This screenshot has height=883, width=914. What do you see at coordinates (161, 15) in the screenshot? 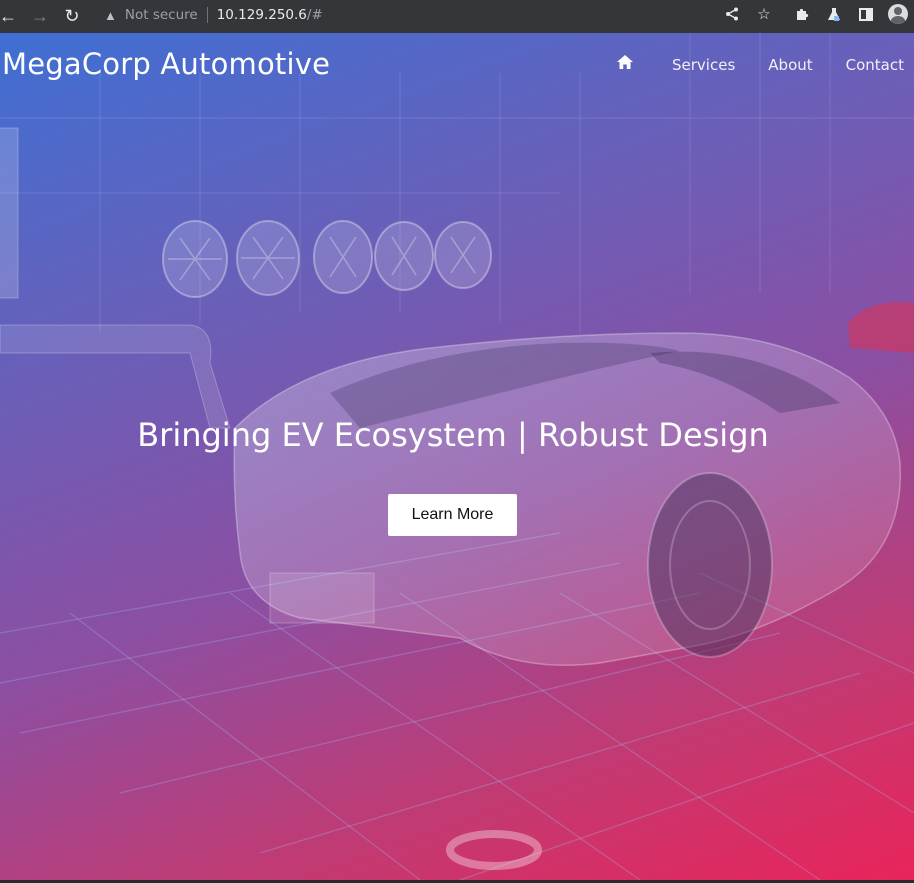
I see `security-label: Not secure` at bounding box center [161, 15].